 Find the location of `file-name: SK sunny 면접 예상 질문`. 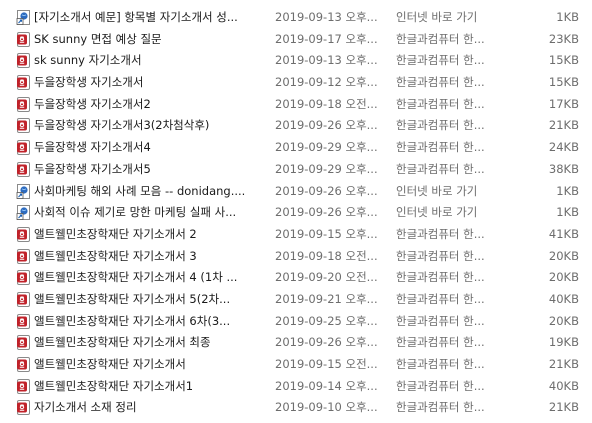

file-name: SK sunny 면접 예상 질문 is located at coordinates (148, 40).